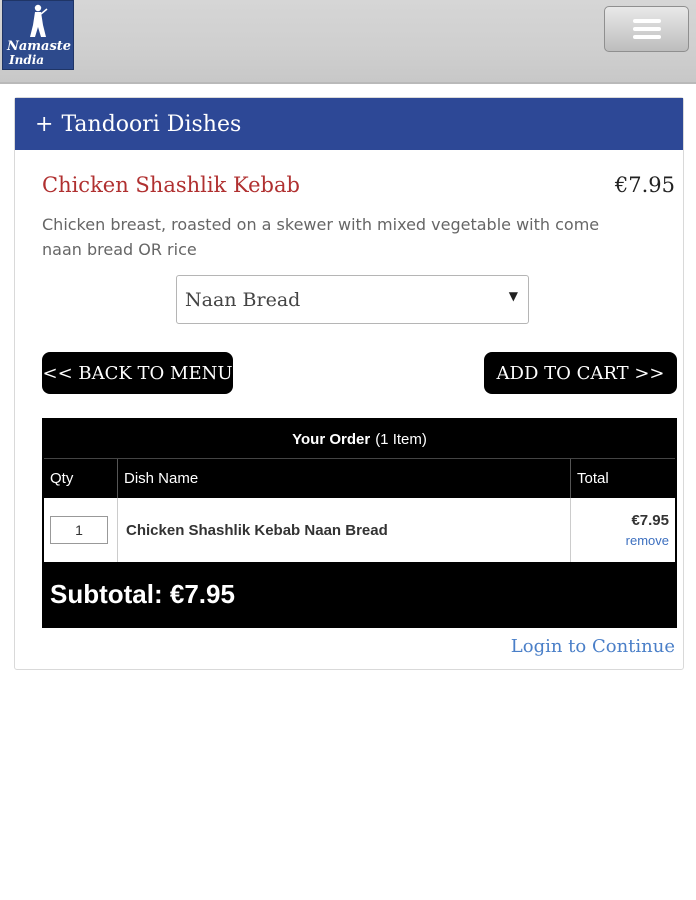 Image resolution: width=696 pixels, height=900 pixels. I want to click on expand-toggle: +, so click(44, 124).